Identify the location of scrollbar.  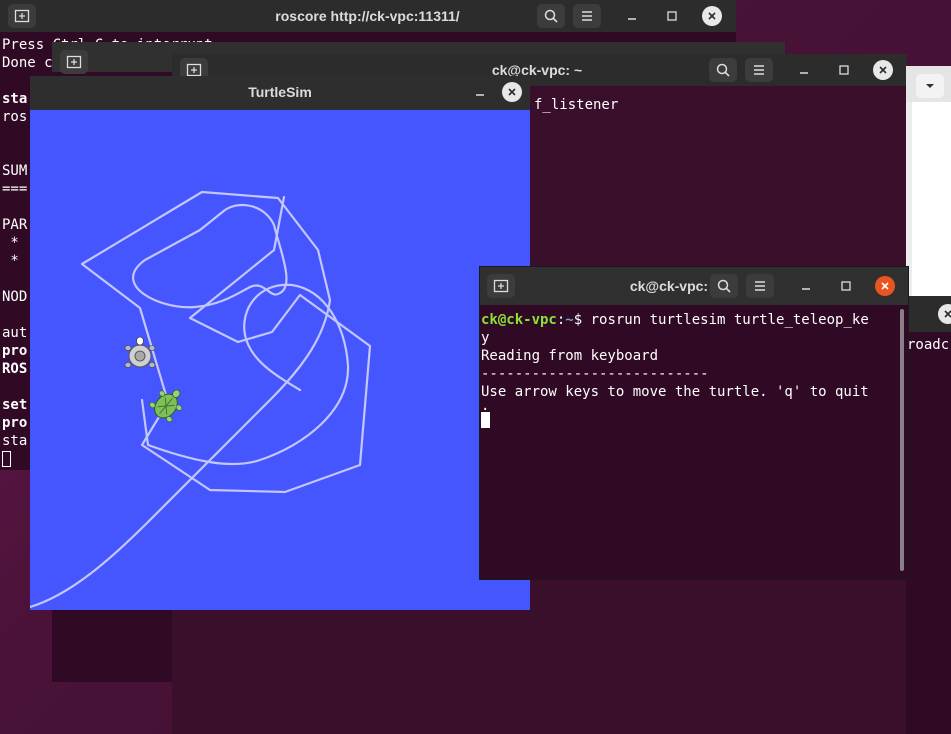
(902, 440).